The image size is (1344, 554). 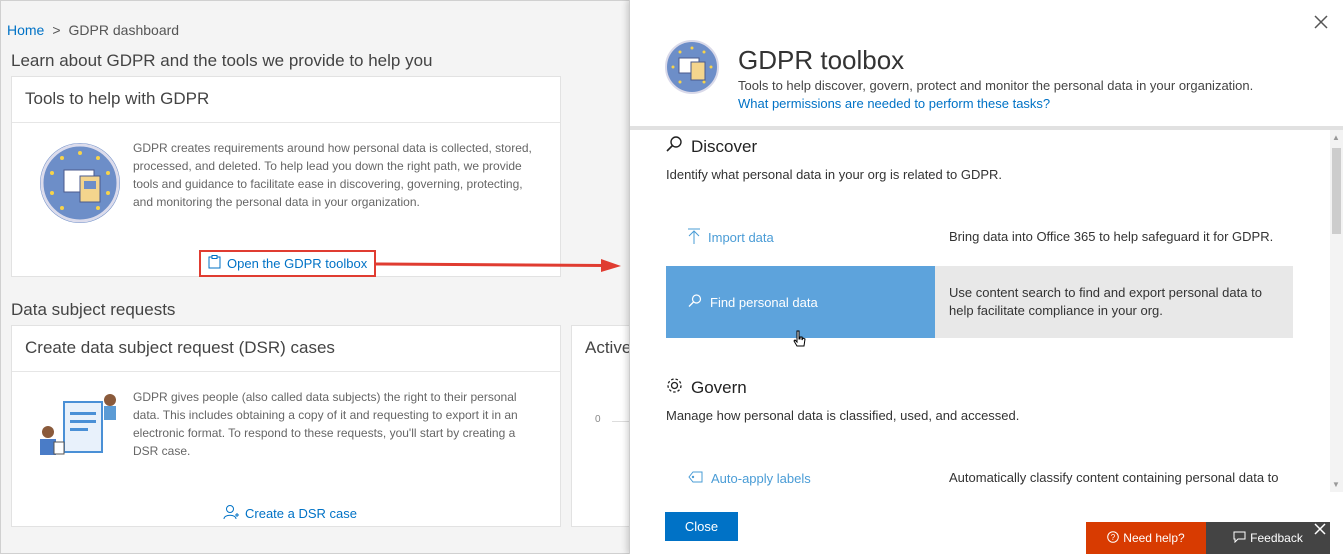 What do you see at coordinates (620, 421) in the screenshot?
I see `active-chart-gridline` at bounding box center [620, 421].